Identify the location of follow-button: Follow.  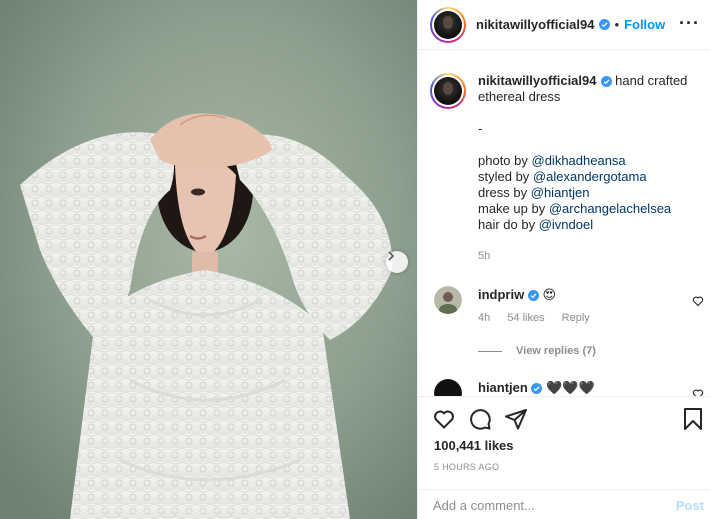
(644, 24).